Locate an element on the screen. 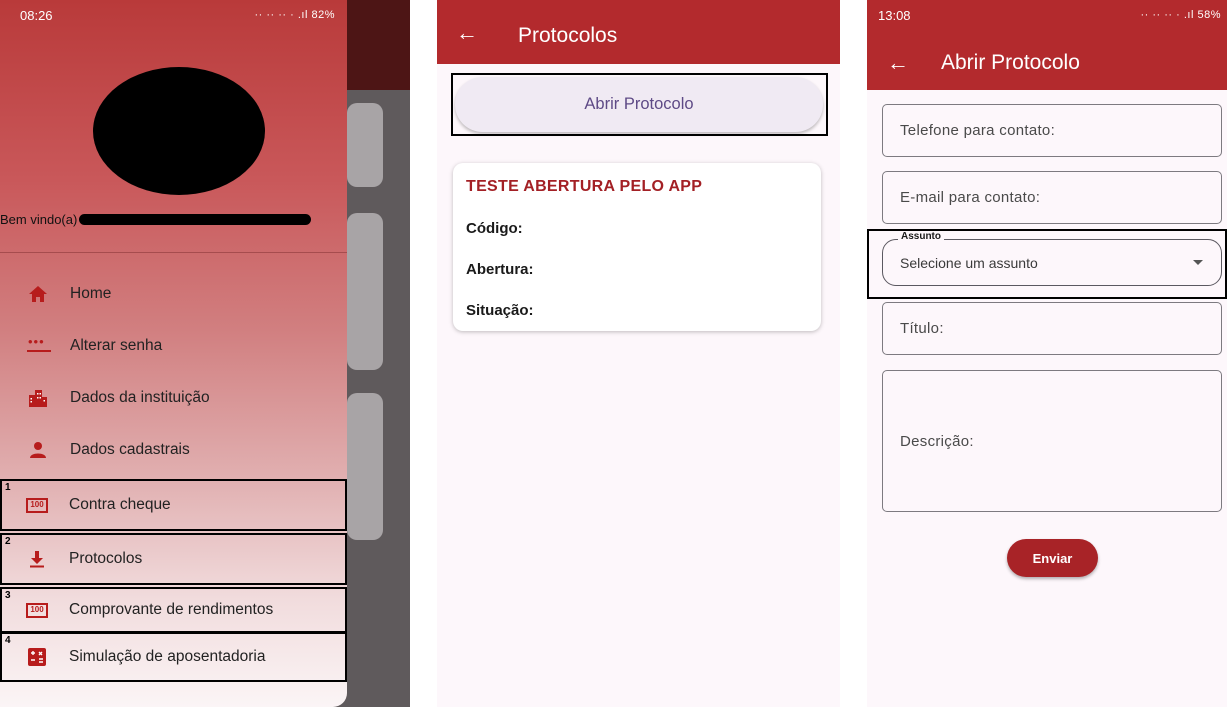 This screenshot has width=1227, height=707. status-indicators: ·· ·· ·· · .ıl 82% is located at coordinates (294, 15).